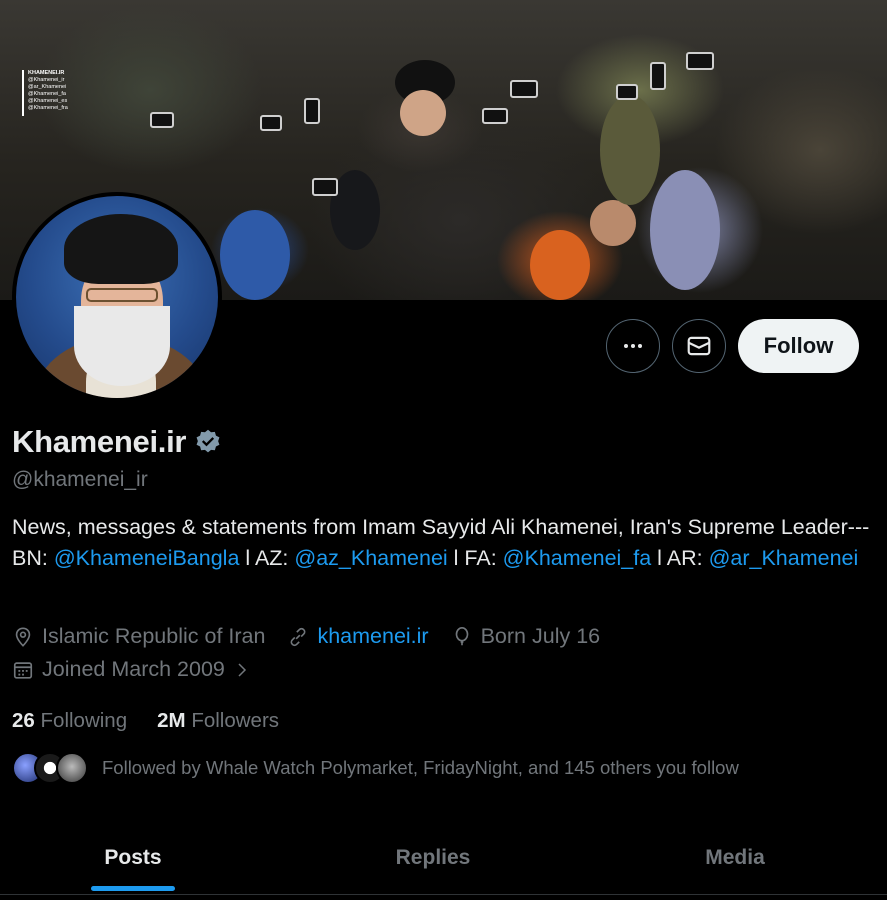 Image resolution: width=887 pixels, height=900 pixels. Describe the element at coordinates (798, 346) in the screenshot. I see `follow-button: Follow` at that location.